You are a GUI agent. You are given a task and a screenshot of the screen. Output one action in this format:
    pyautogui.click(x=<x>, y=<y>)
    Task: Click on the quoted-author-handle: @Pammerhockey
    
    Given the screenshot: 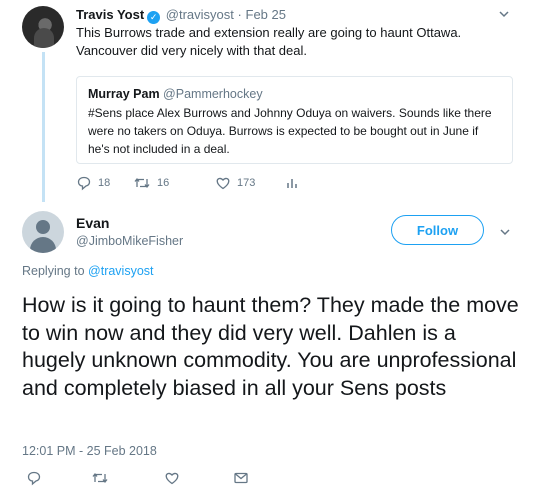 What is the action you would take?
    pyautogui.click(x=213, y=94)
    